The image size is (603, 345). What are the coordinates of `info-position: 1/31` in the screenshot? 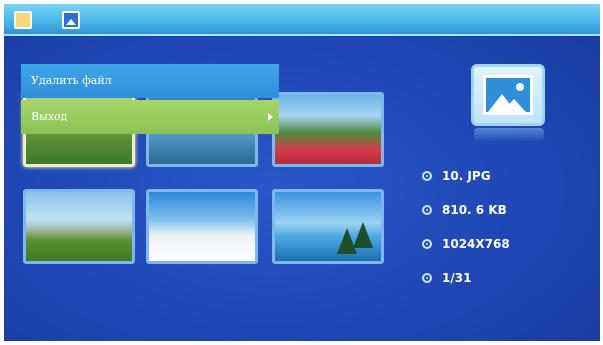 It's located at (466, 285).